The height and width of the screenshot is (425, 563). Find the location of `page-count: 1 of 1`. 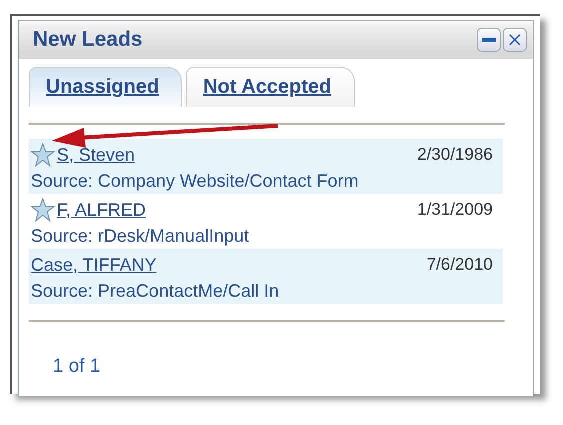

page-count: 1 of 1 is located at coordinates (77, 367).